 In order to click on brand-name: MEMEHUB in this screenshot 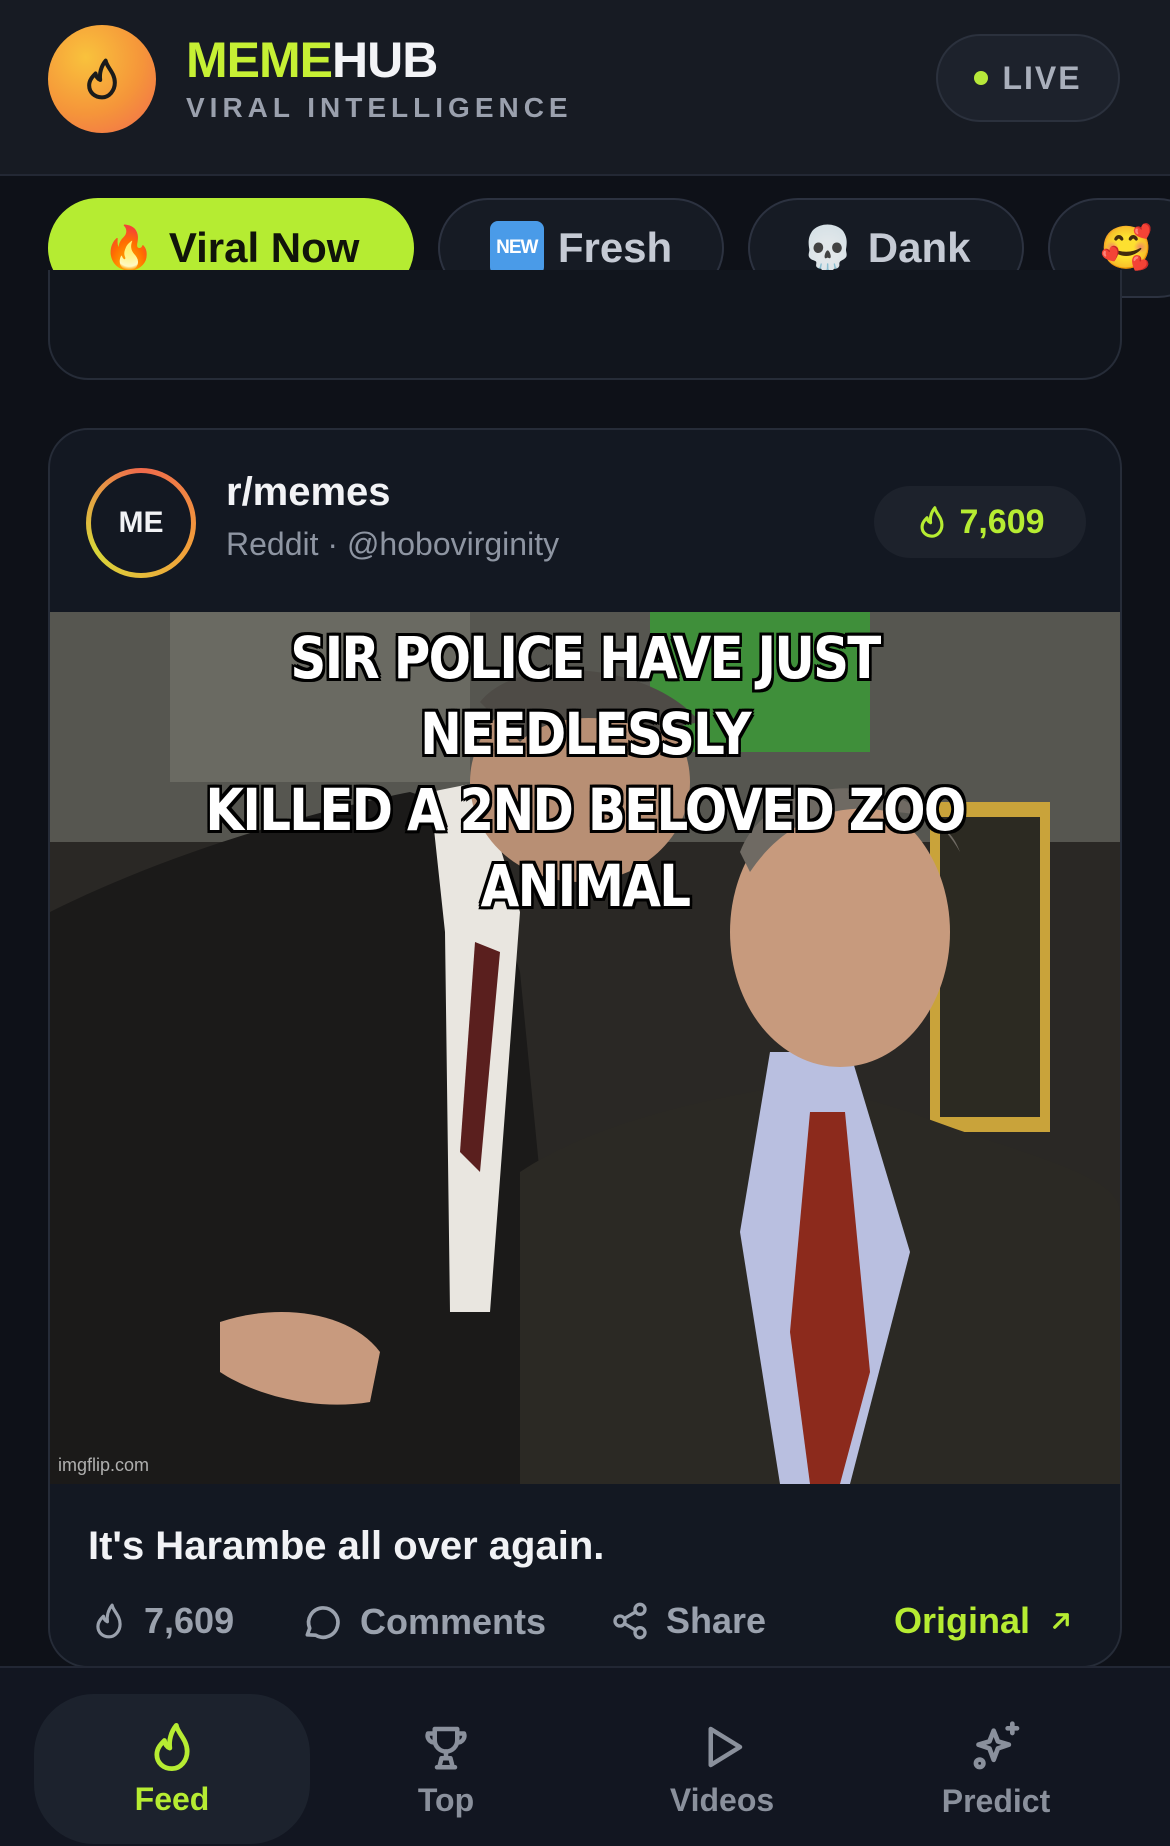, I will do `click(379, 60)`.